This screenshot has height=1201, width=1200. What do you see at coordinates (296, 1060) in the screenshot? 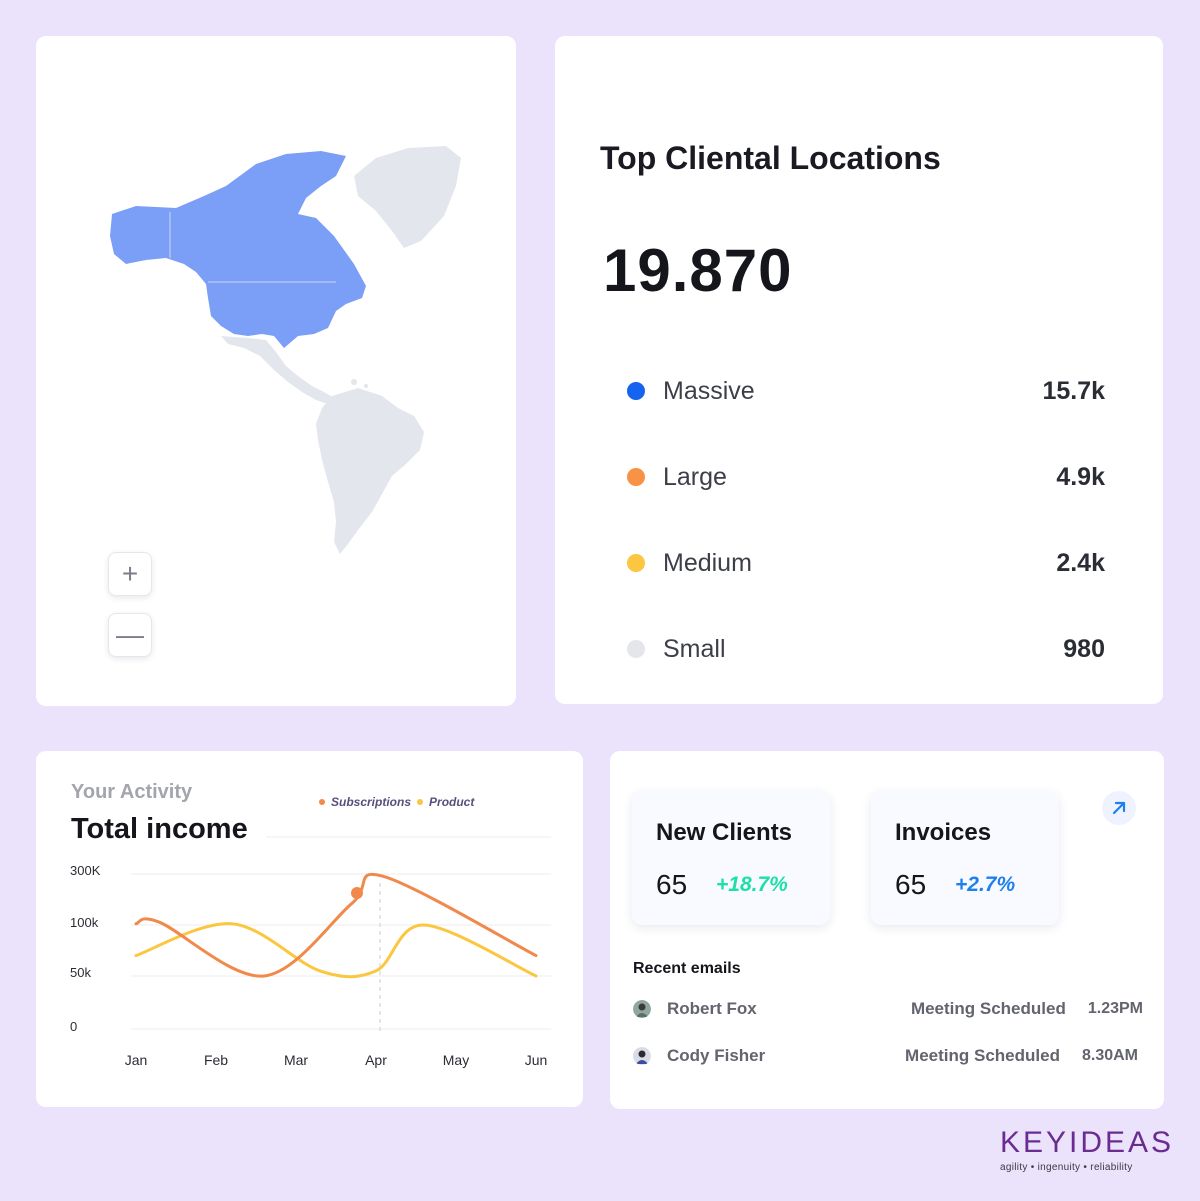
I see `x-tick-label: Mar` at bounding box center [296, 1060].